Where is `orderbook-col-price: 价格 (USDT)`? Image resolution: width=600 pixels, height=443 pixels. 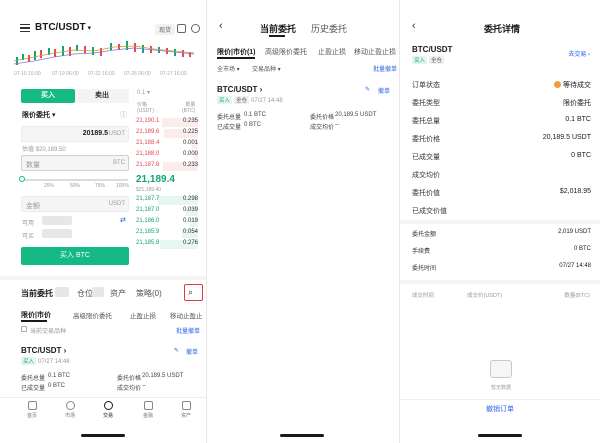
orderbook-col-price: 价格 (USDT) is located at coordinates (145, 108).